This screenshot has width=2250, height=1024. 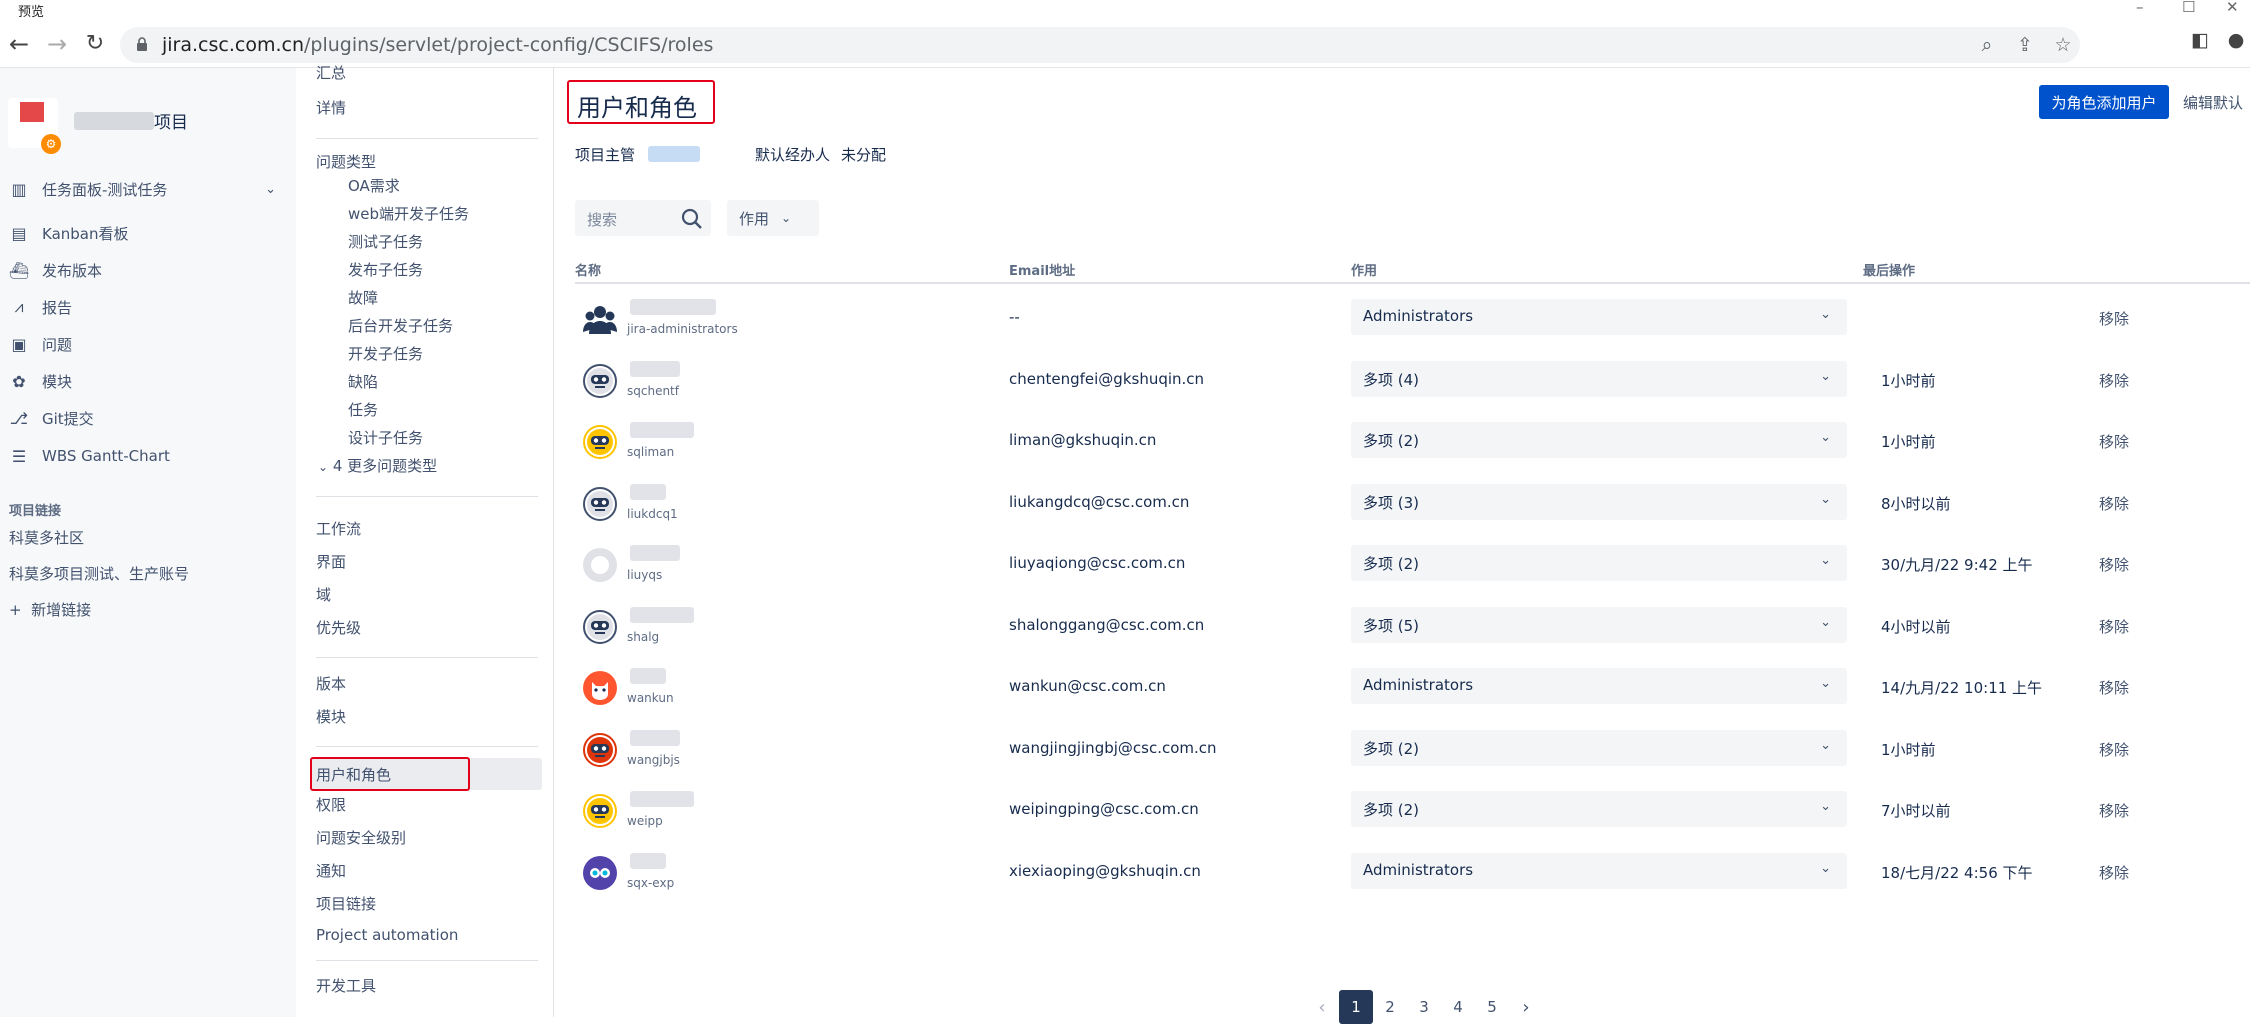 What do you see at coordinates (1322, 1007) in the screenshot?
I see `previous-page-icon: ‹` at bounding box center [1322, 1007].